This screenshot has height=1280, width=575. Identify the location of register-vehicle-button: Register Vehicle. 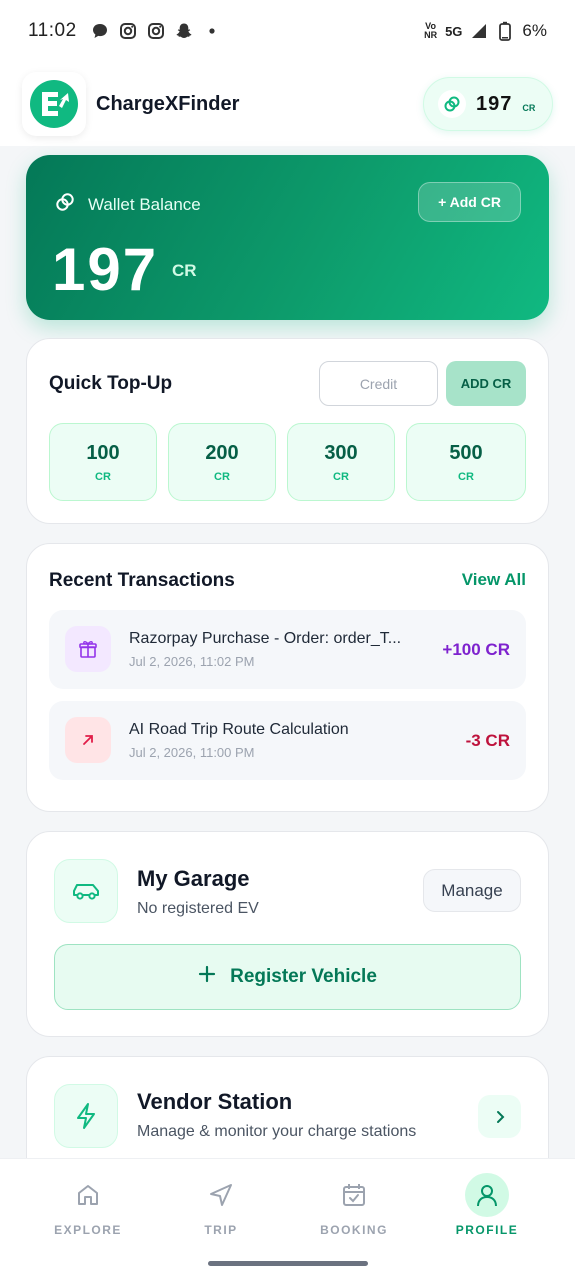
(287, 977).